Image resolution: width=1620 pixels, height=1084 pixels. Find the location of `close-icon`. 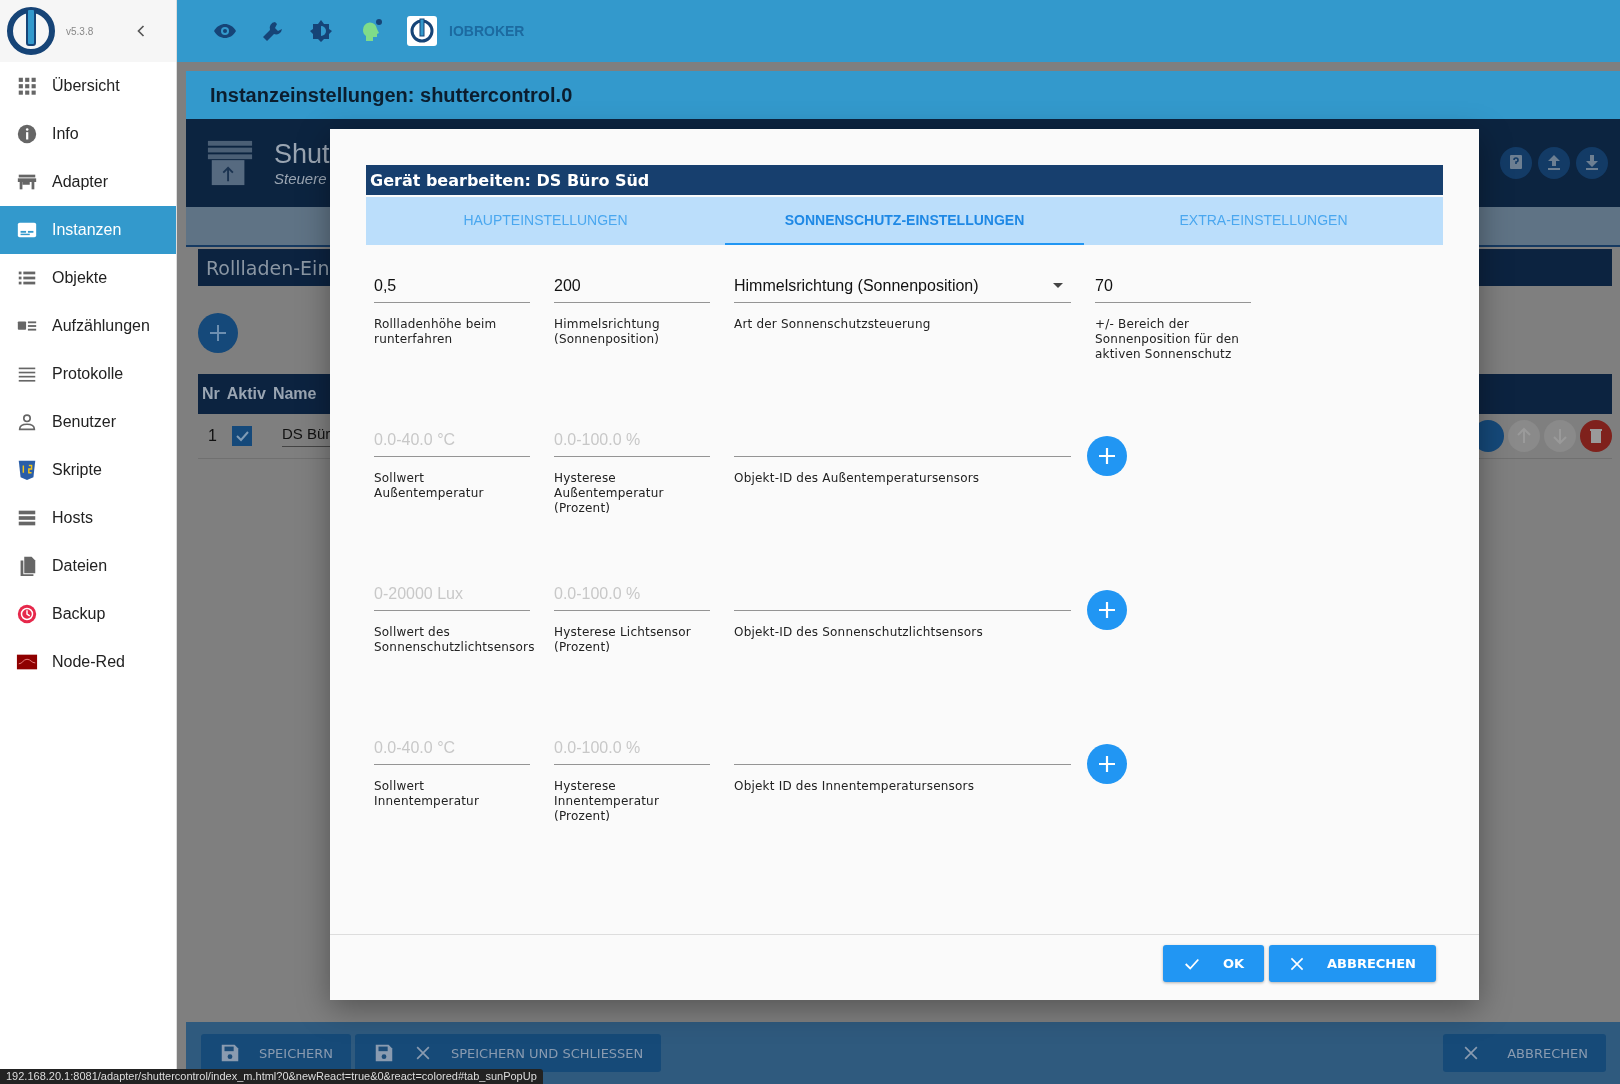

close-icon is located at coordinates (1297, 963).